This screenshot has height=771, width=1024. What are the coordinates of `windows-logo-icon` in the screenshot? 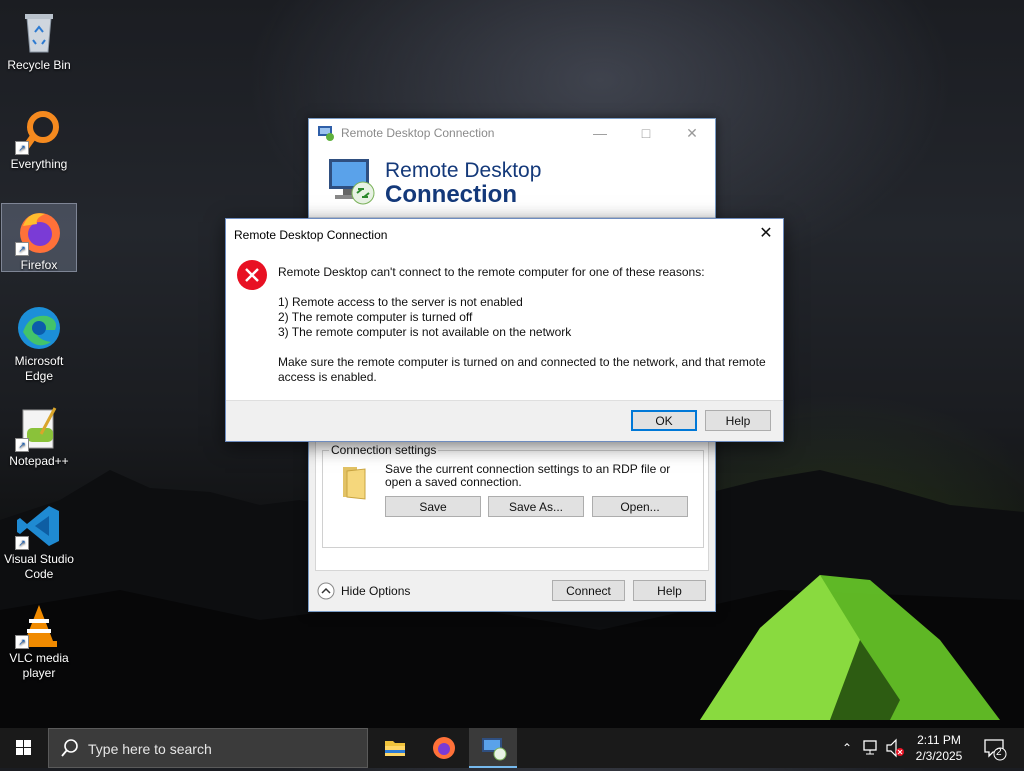 It's located at (23, 747).